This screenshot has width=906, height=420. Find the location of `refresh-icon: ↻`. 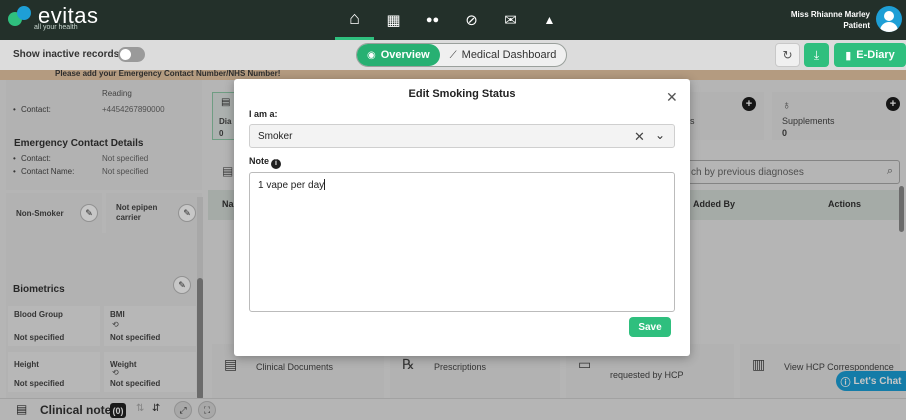

refresh-icon: ↻ is located at coordinates (787, 55).